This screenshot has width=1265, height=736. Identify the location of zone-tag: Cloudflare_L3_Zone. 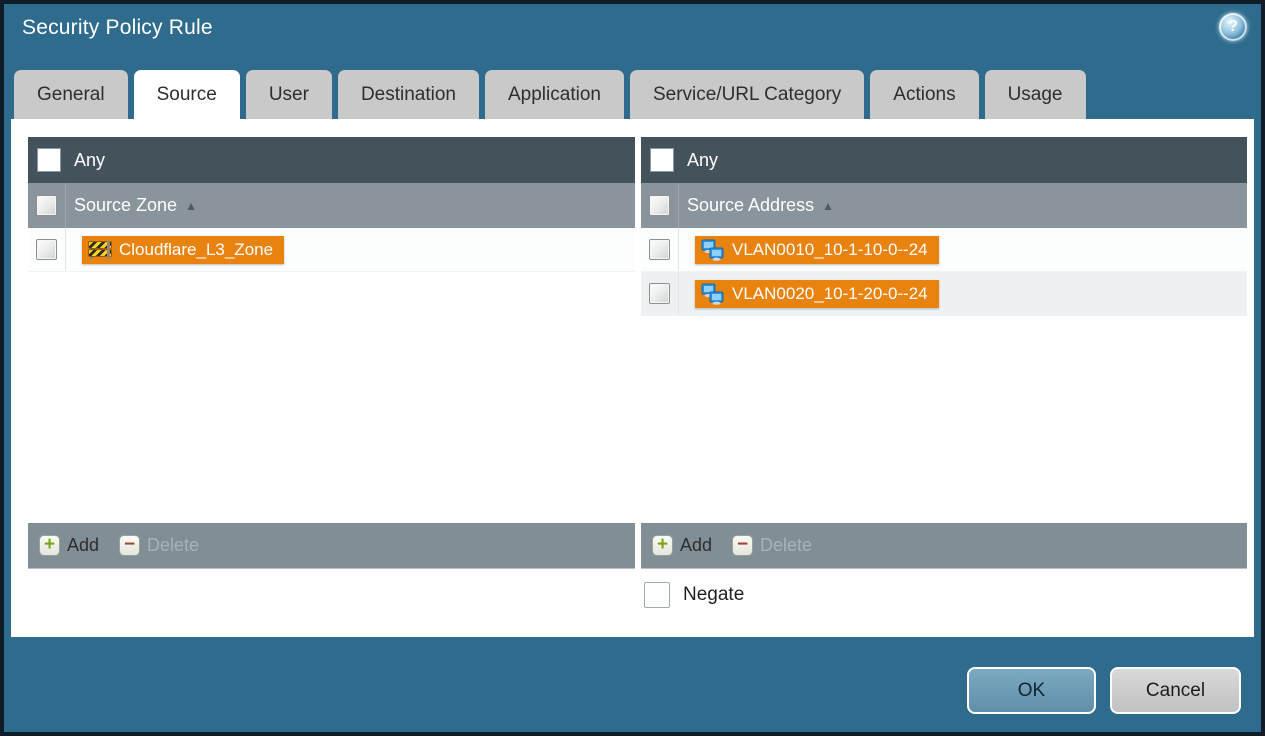
(183, 249).